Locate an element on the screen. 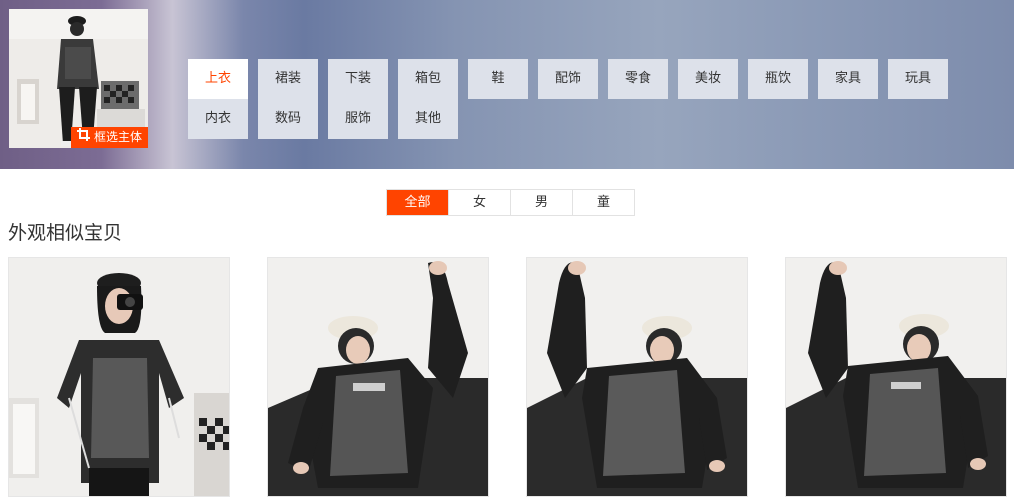 This screenshot has height=497, width=1014. category-tab-other: 其他 is located at coordinates (428, 119).